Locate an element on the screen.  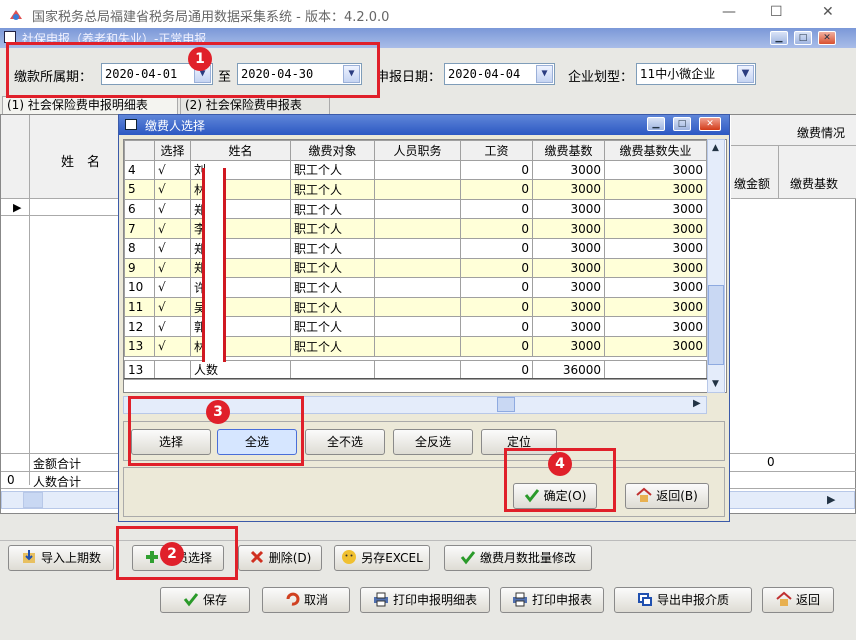
back-button: 返回(B) is located at coordinates (667, 496).